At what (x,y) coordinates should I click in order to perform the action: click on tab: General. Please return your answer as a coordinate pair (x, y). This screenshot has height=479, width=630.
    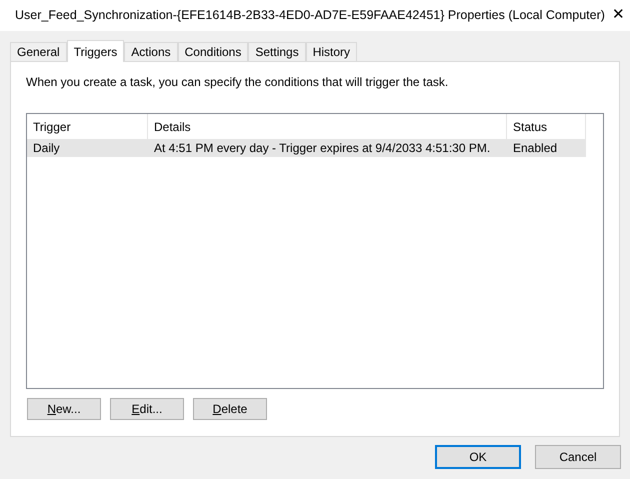
    Looking at the image, I should click on (38, 51).